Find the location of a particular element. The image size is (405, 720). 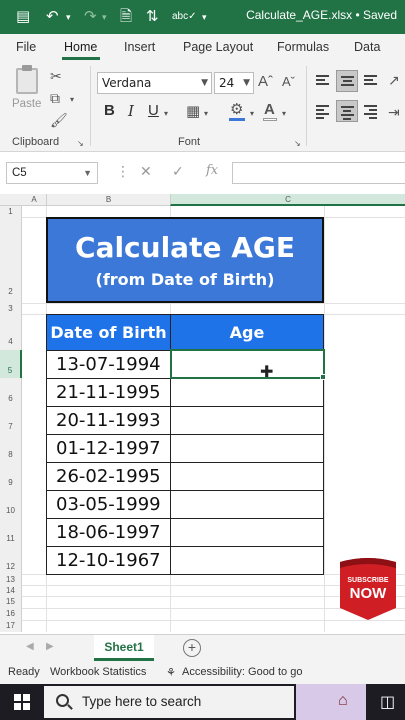

row-header-10: 10 is located at coordinates (11, 504).